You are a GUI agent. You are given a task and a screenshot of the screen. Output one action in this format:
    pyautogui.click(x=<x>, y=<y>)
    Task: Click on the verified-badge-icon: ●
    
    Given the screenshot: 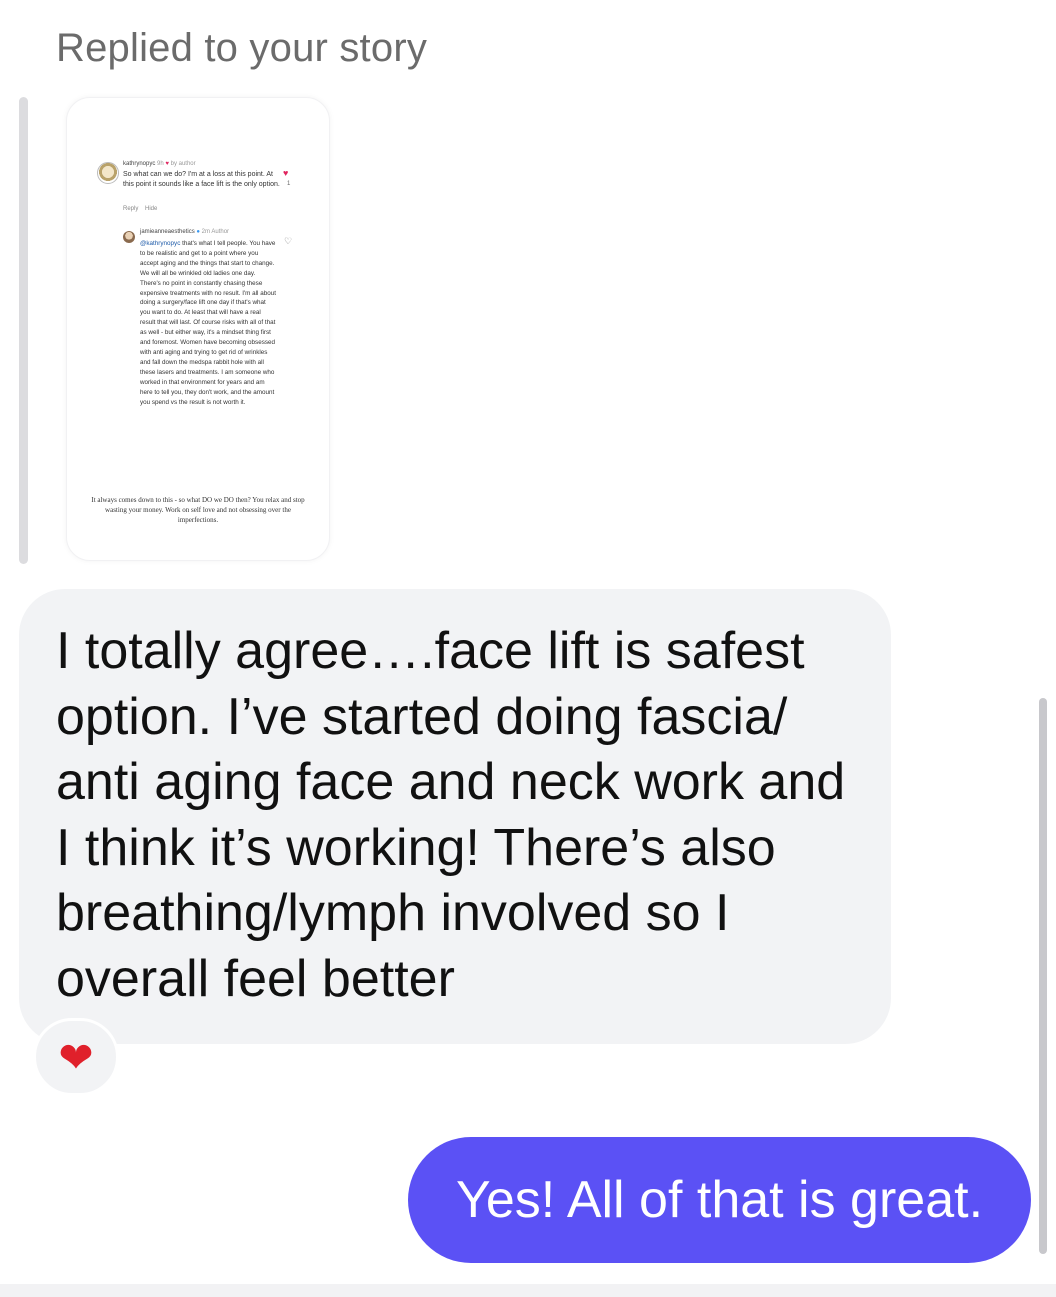 What is the action you would take?
    pyautogui.click(x=198, y=232)
    